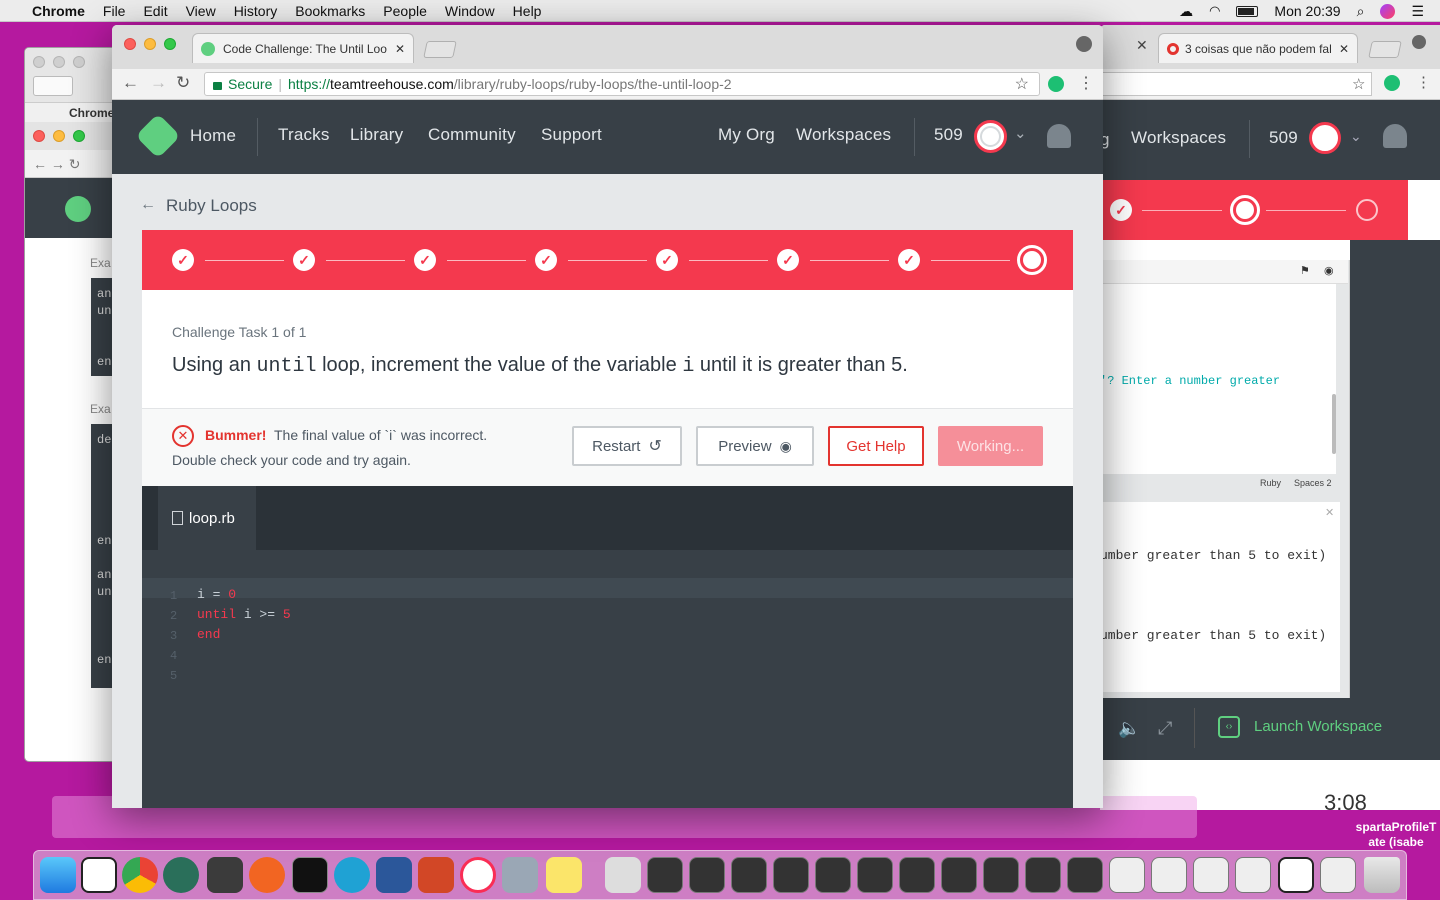 Image resolution: width=1440 pixels, height=900 pixels. Describe the element at coordinates (564, 875) in the screenshot. I see `notes-icon` at that location.